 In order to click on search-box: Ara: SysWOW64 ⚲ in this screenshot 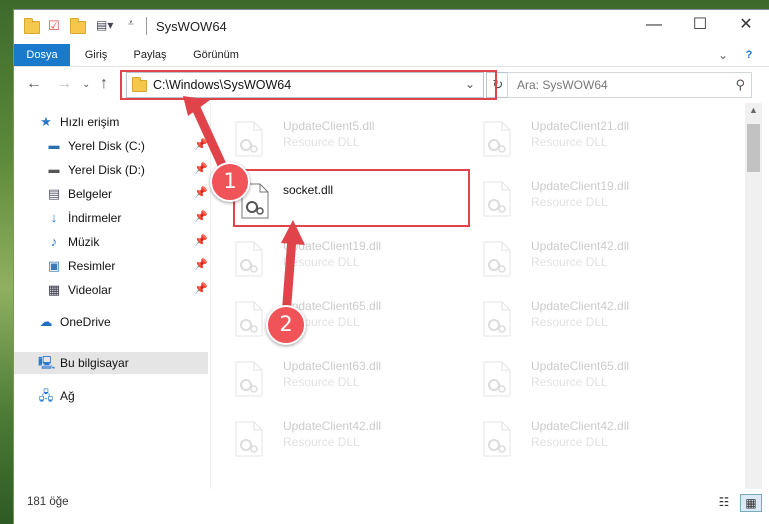, I will do `click(629, 85)`.